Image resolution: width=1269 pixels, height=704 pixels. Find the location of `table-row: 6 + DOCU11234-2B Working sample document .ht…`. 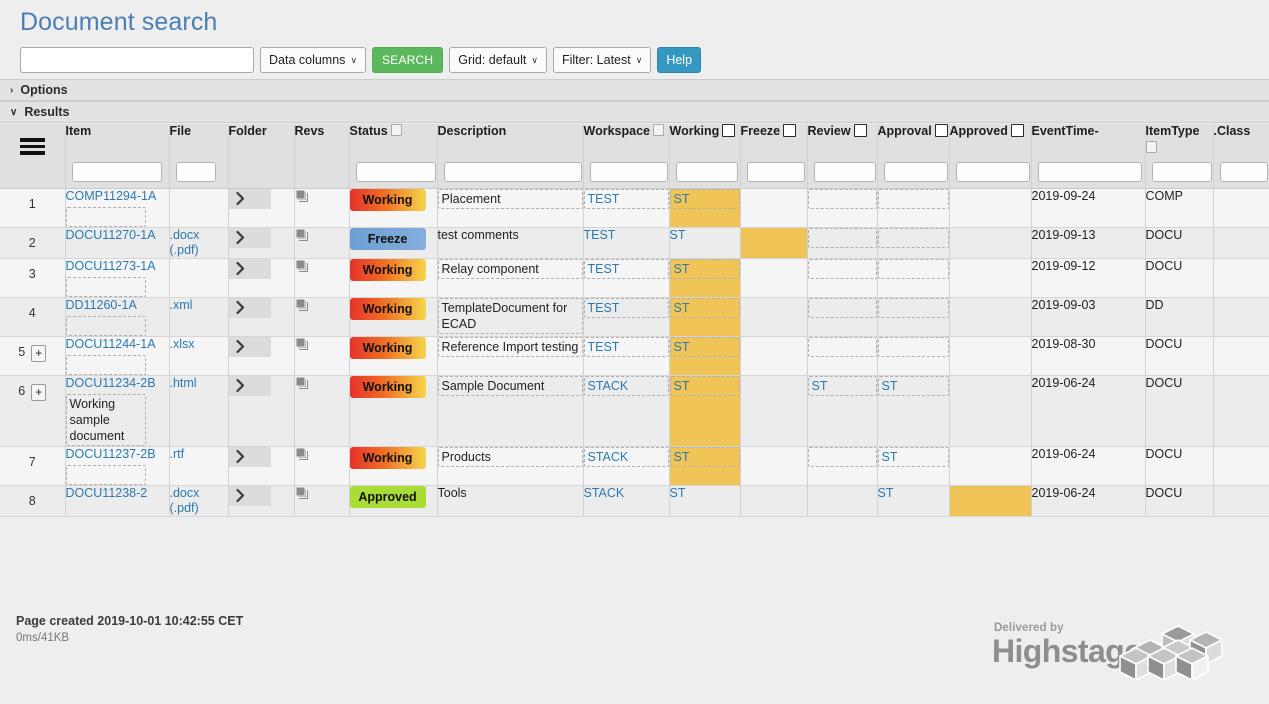

table-row: 6 + DOCU11234-2B Working sample document .ht… is located at coordinates (634, 410).